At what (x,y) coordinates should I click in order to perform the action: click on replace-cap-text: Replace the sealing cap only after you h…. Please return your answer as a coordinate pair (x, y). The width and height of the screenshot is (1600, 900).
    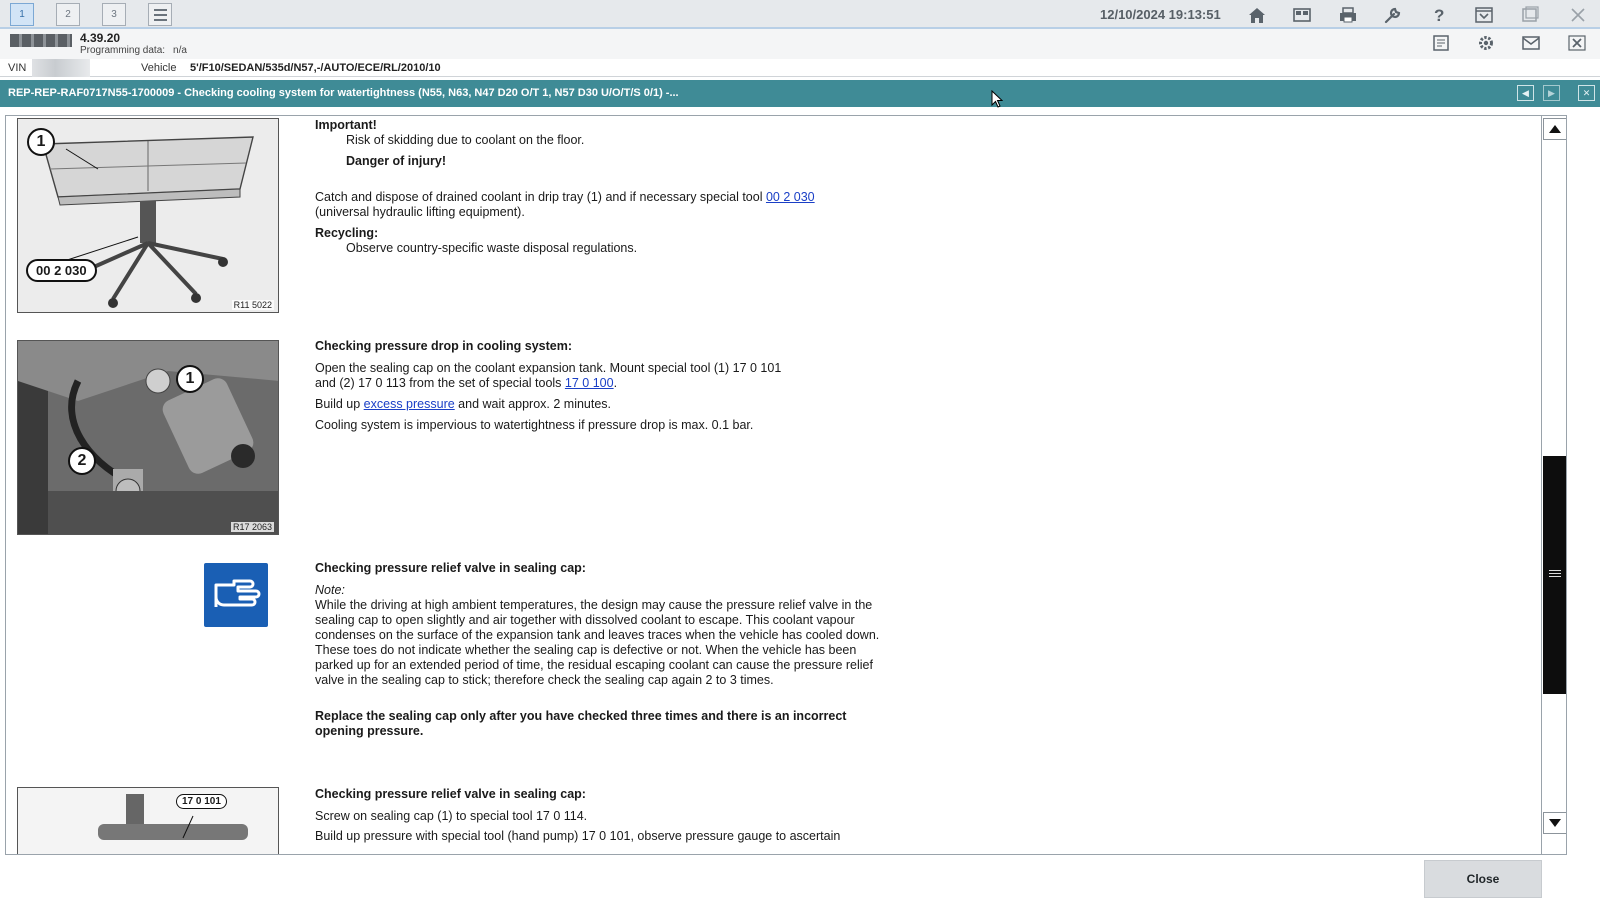
    Looking at the image, I should click on (581, 723).